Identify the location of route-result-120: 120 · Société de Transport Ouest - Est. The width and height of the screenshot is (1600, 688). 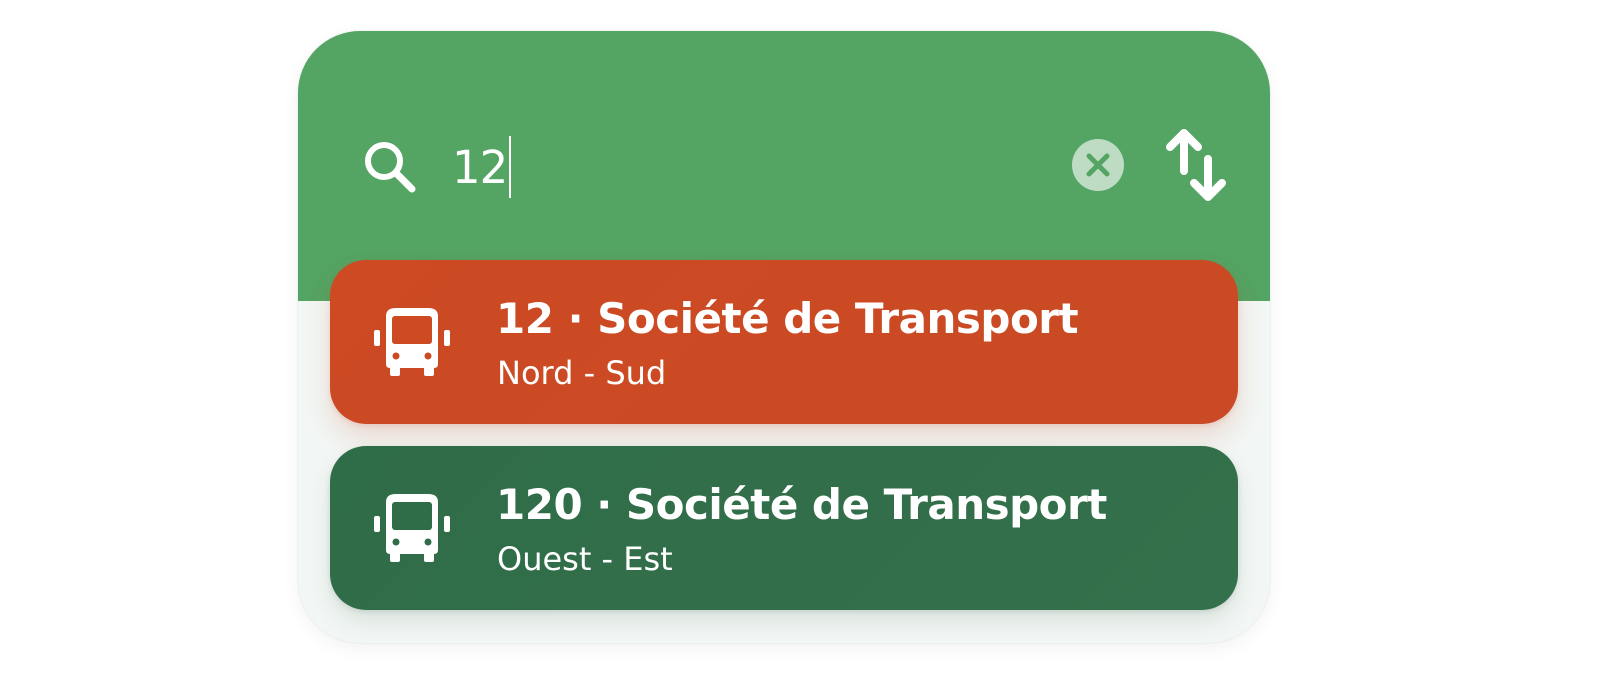
(784, 528).